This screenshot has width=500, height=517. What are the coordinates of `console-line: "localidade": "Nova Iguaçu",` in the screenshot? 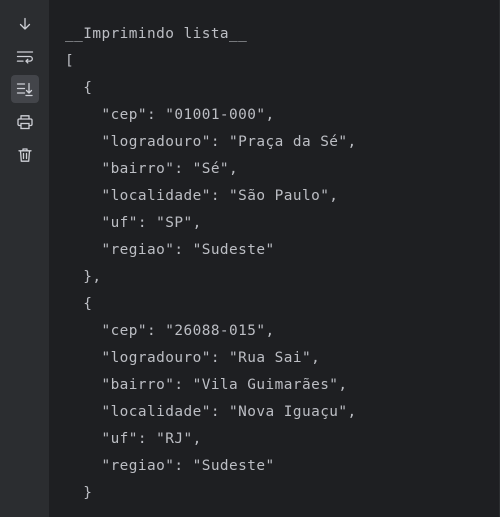 It's located at (211, 412).